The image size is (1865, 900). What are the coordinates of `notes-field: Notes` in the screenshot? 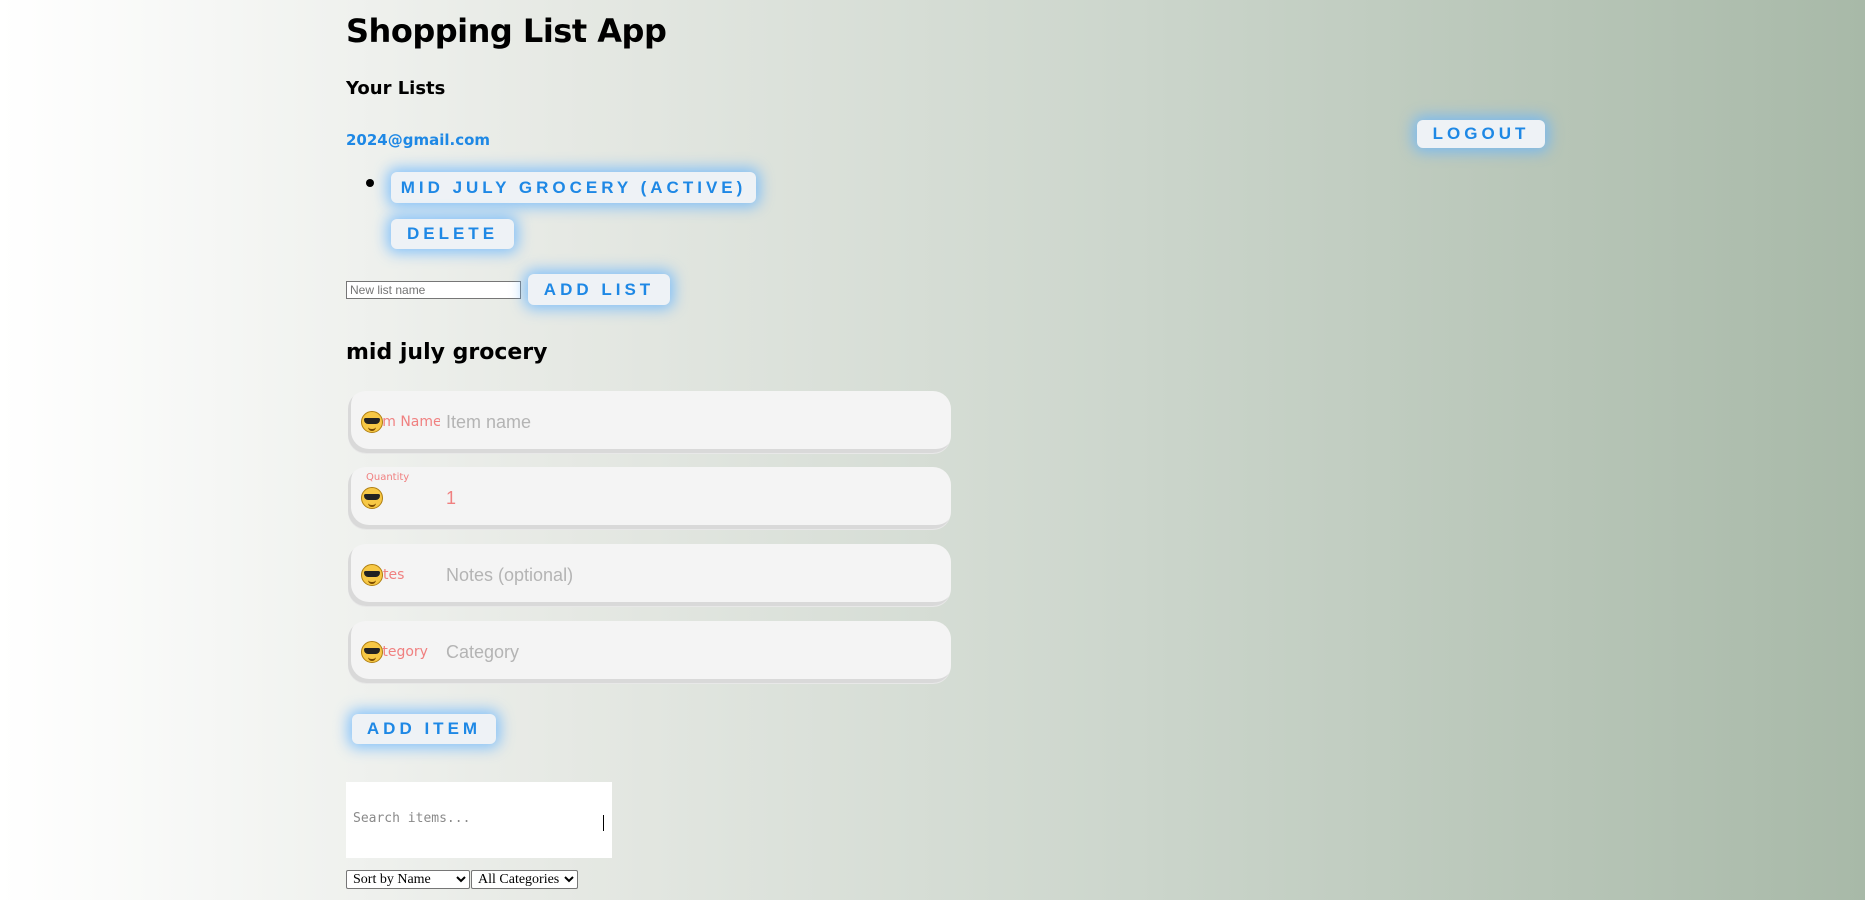 It's located at (649, 575).